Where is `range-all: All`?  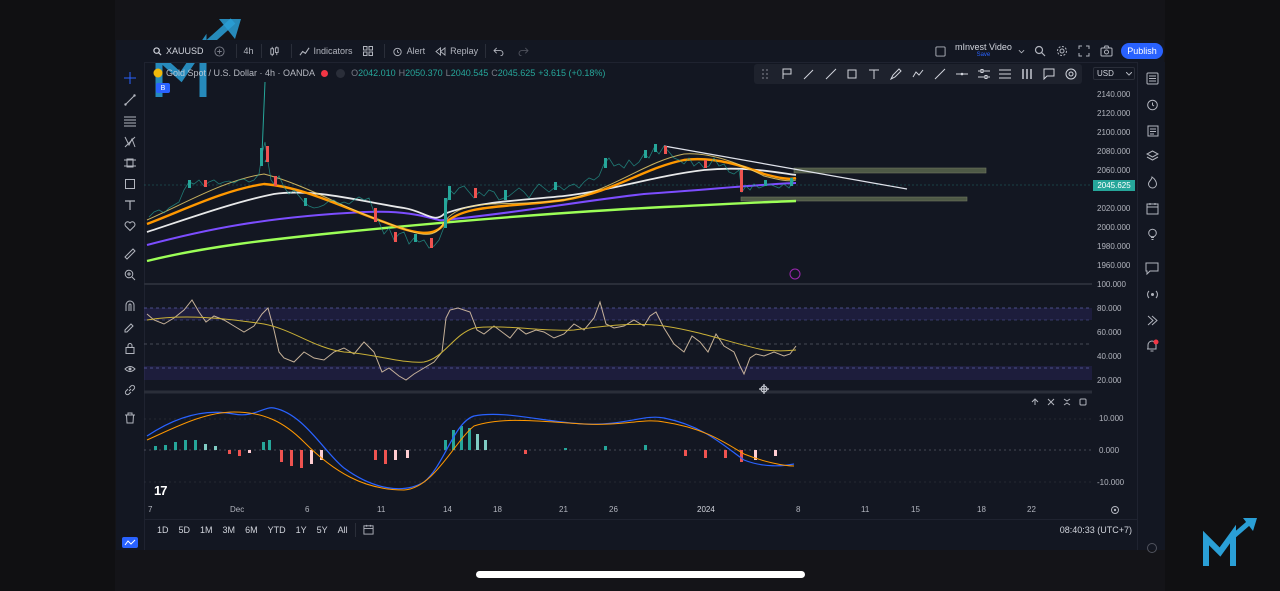 range-all: All is located at coordinates (343, 530).